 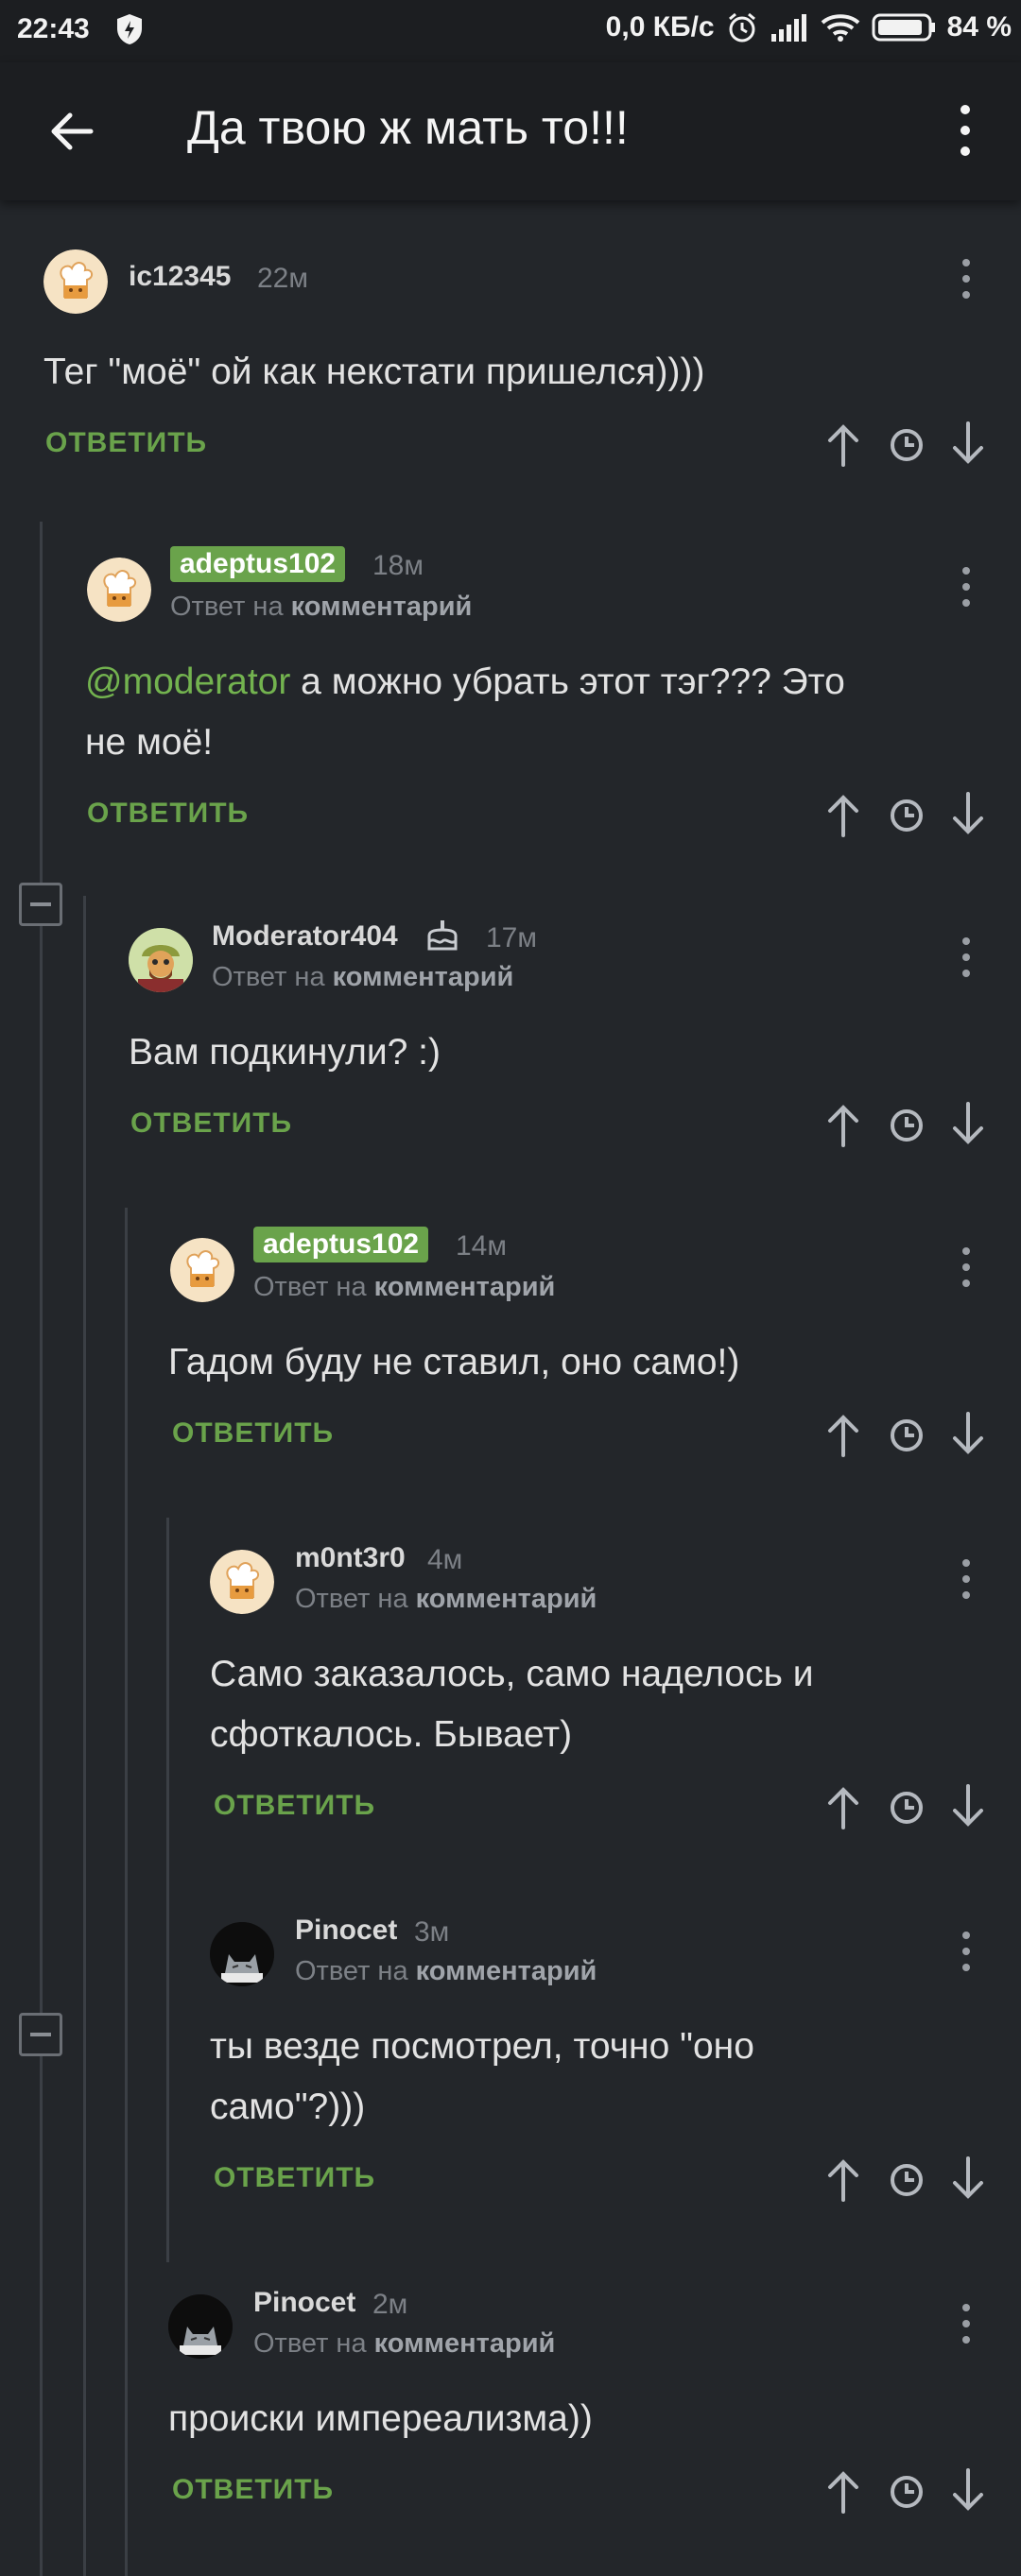 I want to click on comment-username: m0nt3r0, so click(x=350, y=1558).